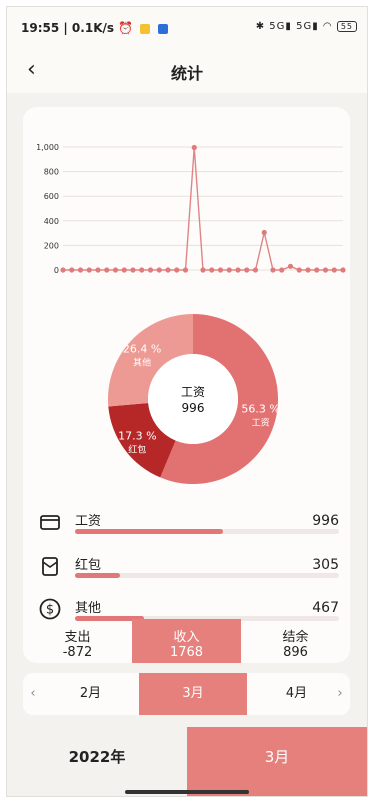 This screenshot has height=801, width=373. I want to click on category-row-salary: 工资 996, so click(189, 527).